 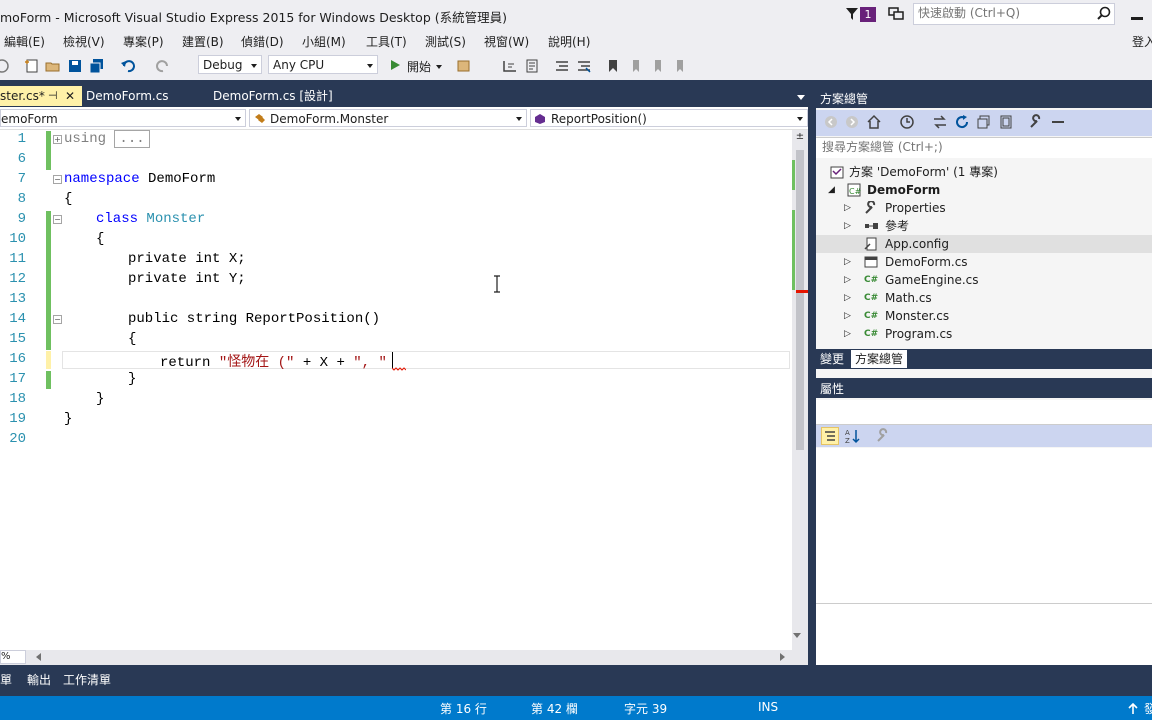 What do you see at coordinates (903, 190) in the screenshot?
I see `tree-project: DemoForm` at bounding box center [903, 190].